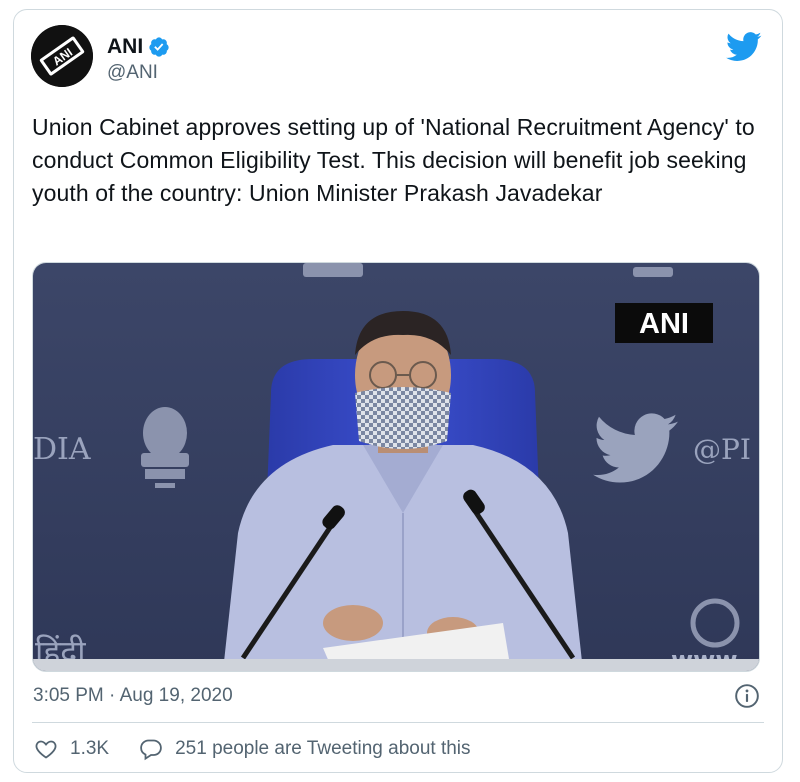 The height and width of the screenshot is (782, 800). Describe the element at coordinates (133, 696) in the screenshot. I see `tweet-timestamp: 3:05 PM · Aug 19, 2020` at that location.